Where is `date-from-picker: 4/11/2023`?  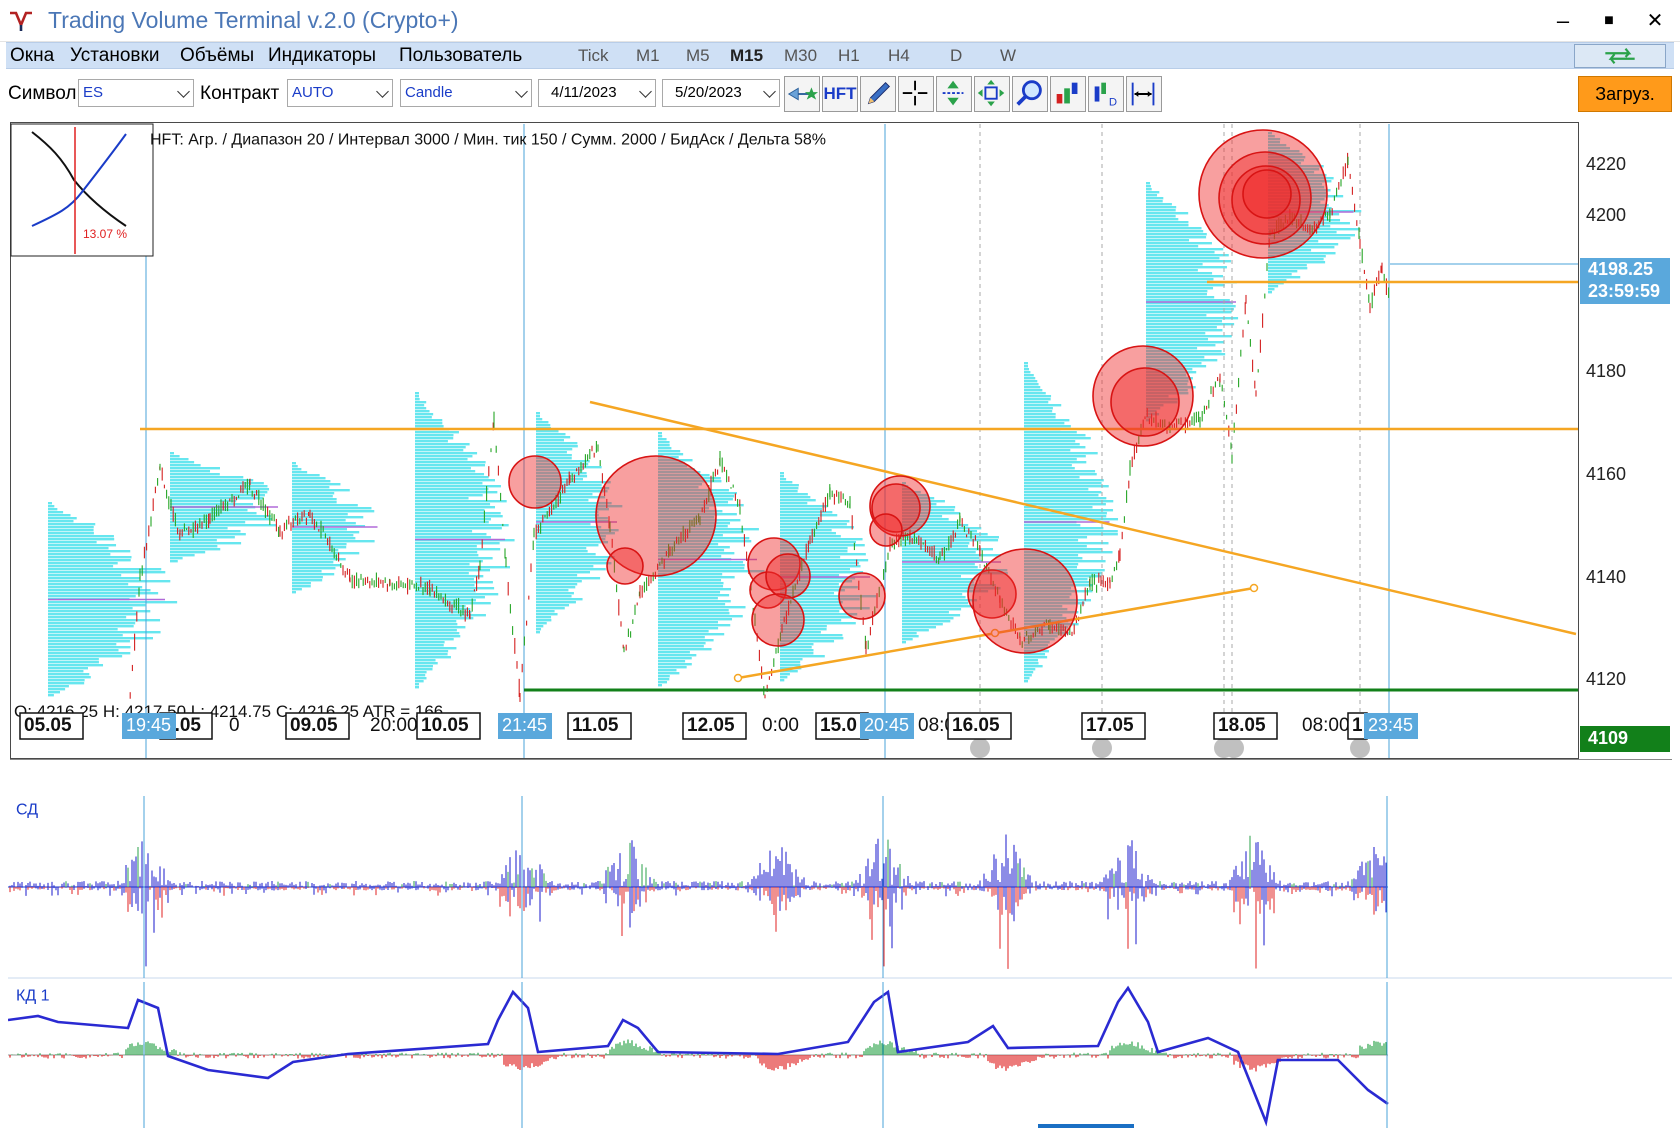 date-from-picker: 4/11/2023 is located at coordinates (597, 93).